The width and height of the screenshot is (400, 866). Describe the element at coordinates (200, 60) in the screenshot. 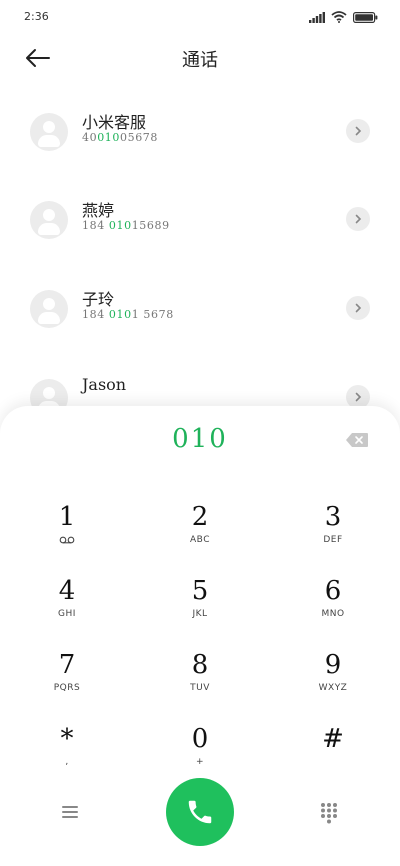

I see `page-title: 通话` at that location.